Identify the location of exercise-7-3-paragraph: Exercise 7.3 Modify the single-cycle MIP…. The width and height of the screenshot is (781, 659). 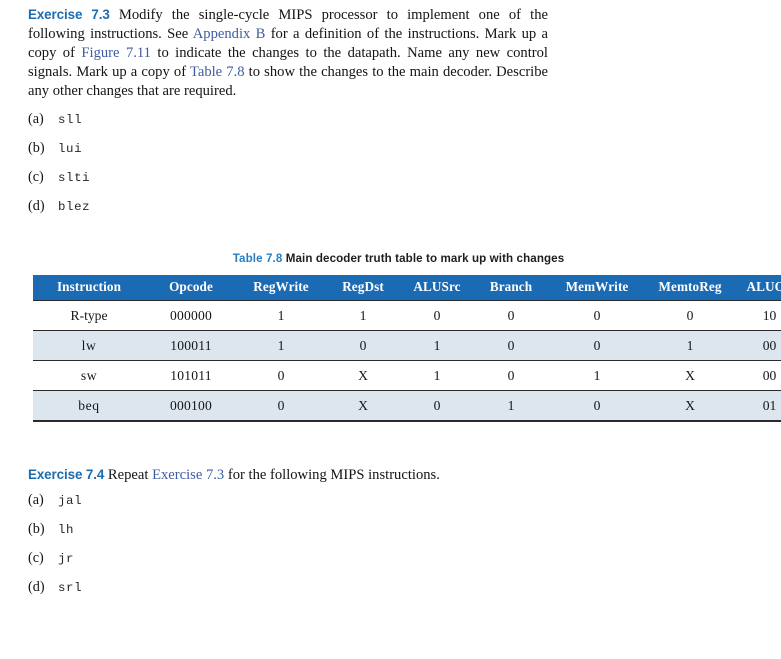
(288, 53).